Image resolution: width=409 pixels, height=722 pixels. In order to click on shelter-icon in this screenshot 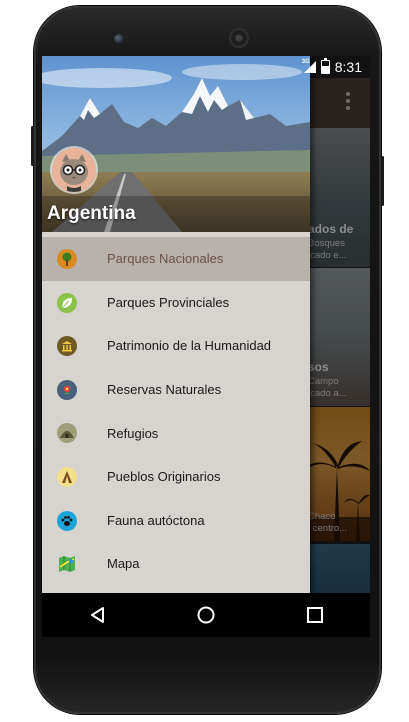, I will do `click(67, 433)`.